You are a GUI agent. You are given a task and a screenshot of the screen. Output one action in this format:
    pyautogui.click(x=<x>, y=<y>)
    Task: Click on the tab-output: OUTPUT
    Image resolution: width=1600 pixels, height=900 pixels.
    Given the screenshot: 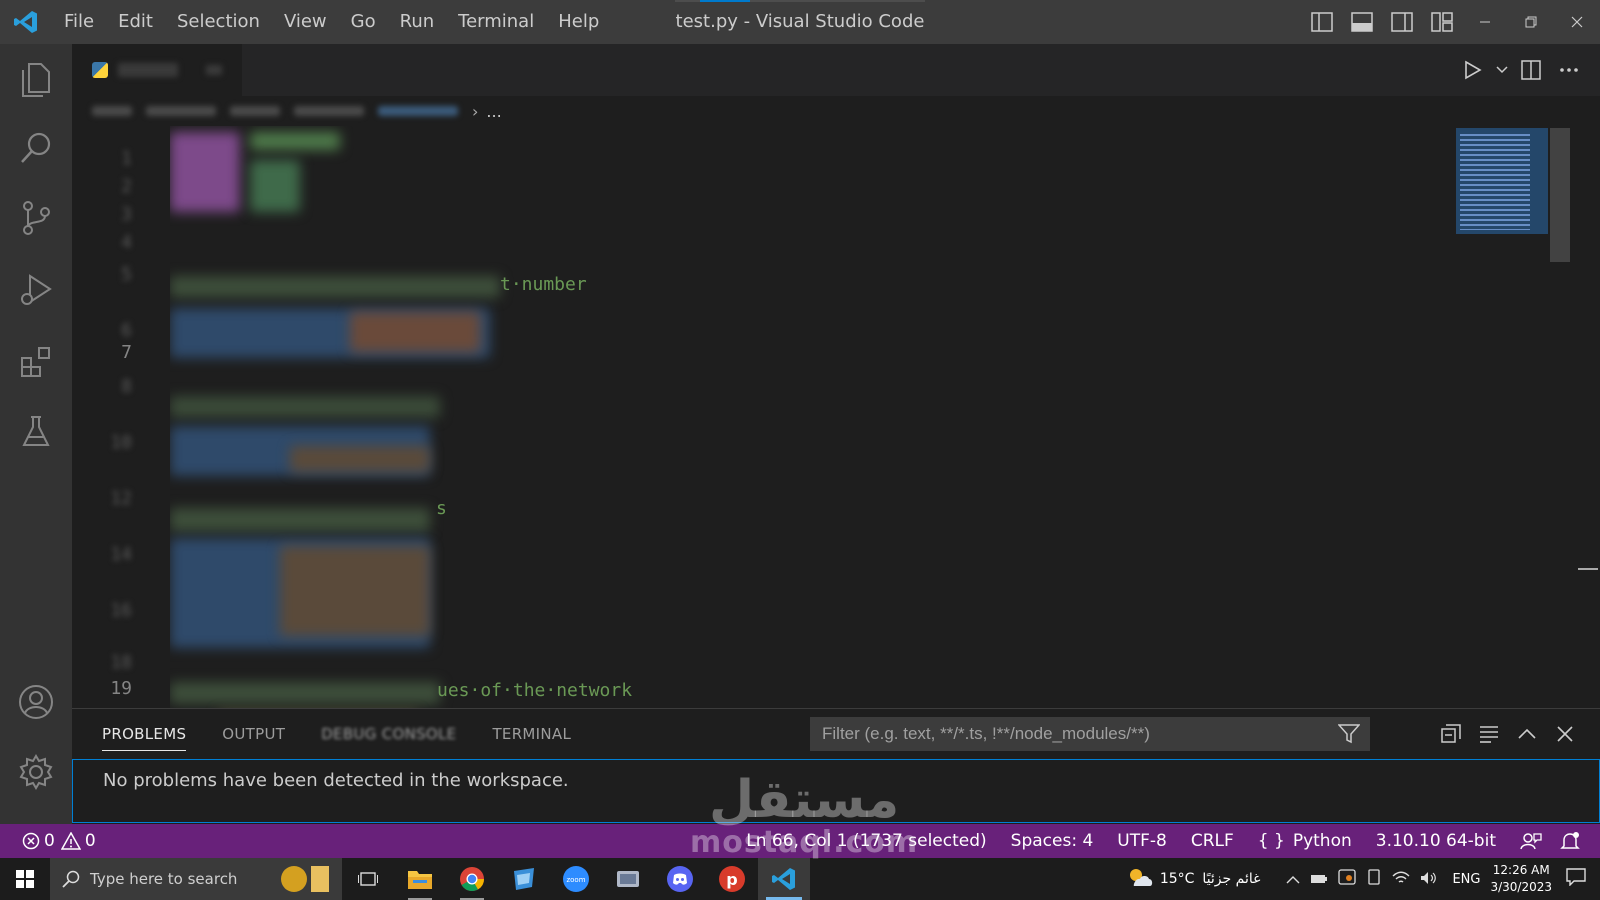 What is the action you would take?
    pyautogui.click(x=253, y=734)
    